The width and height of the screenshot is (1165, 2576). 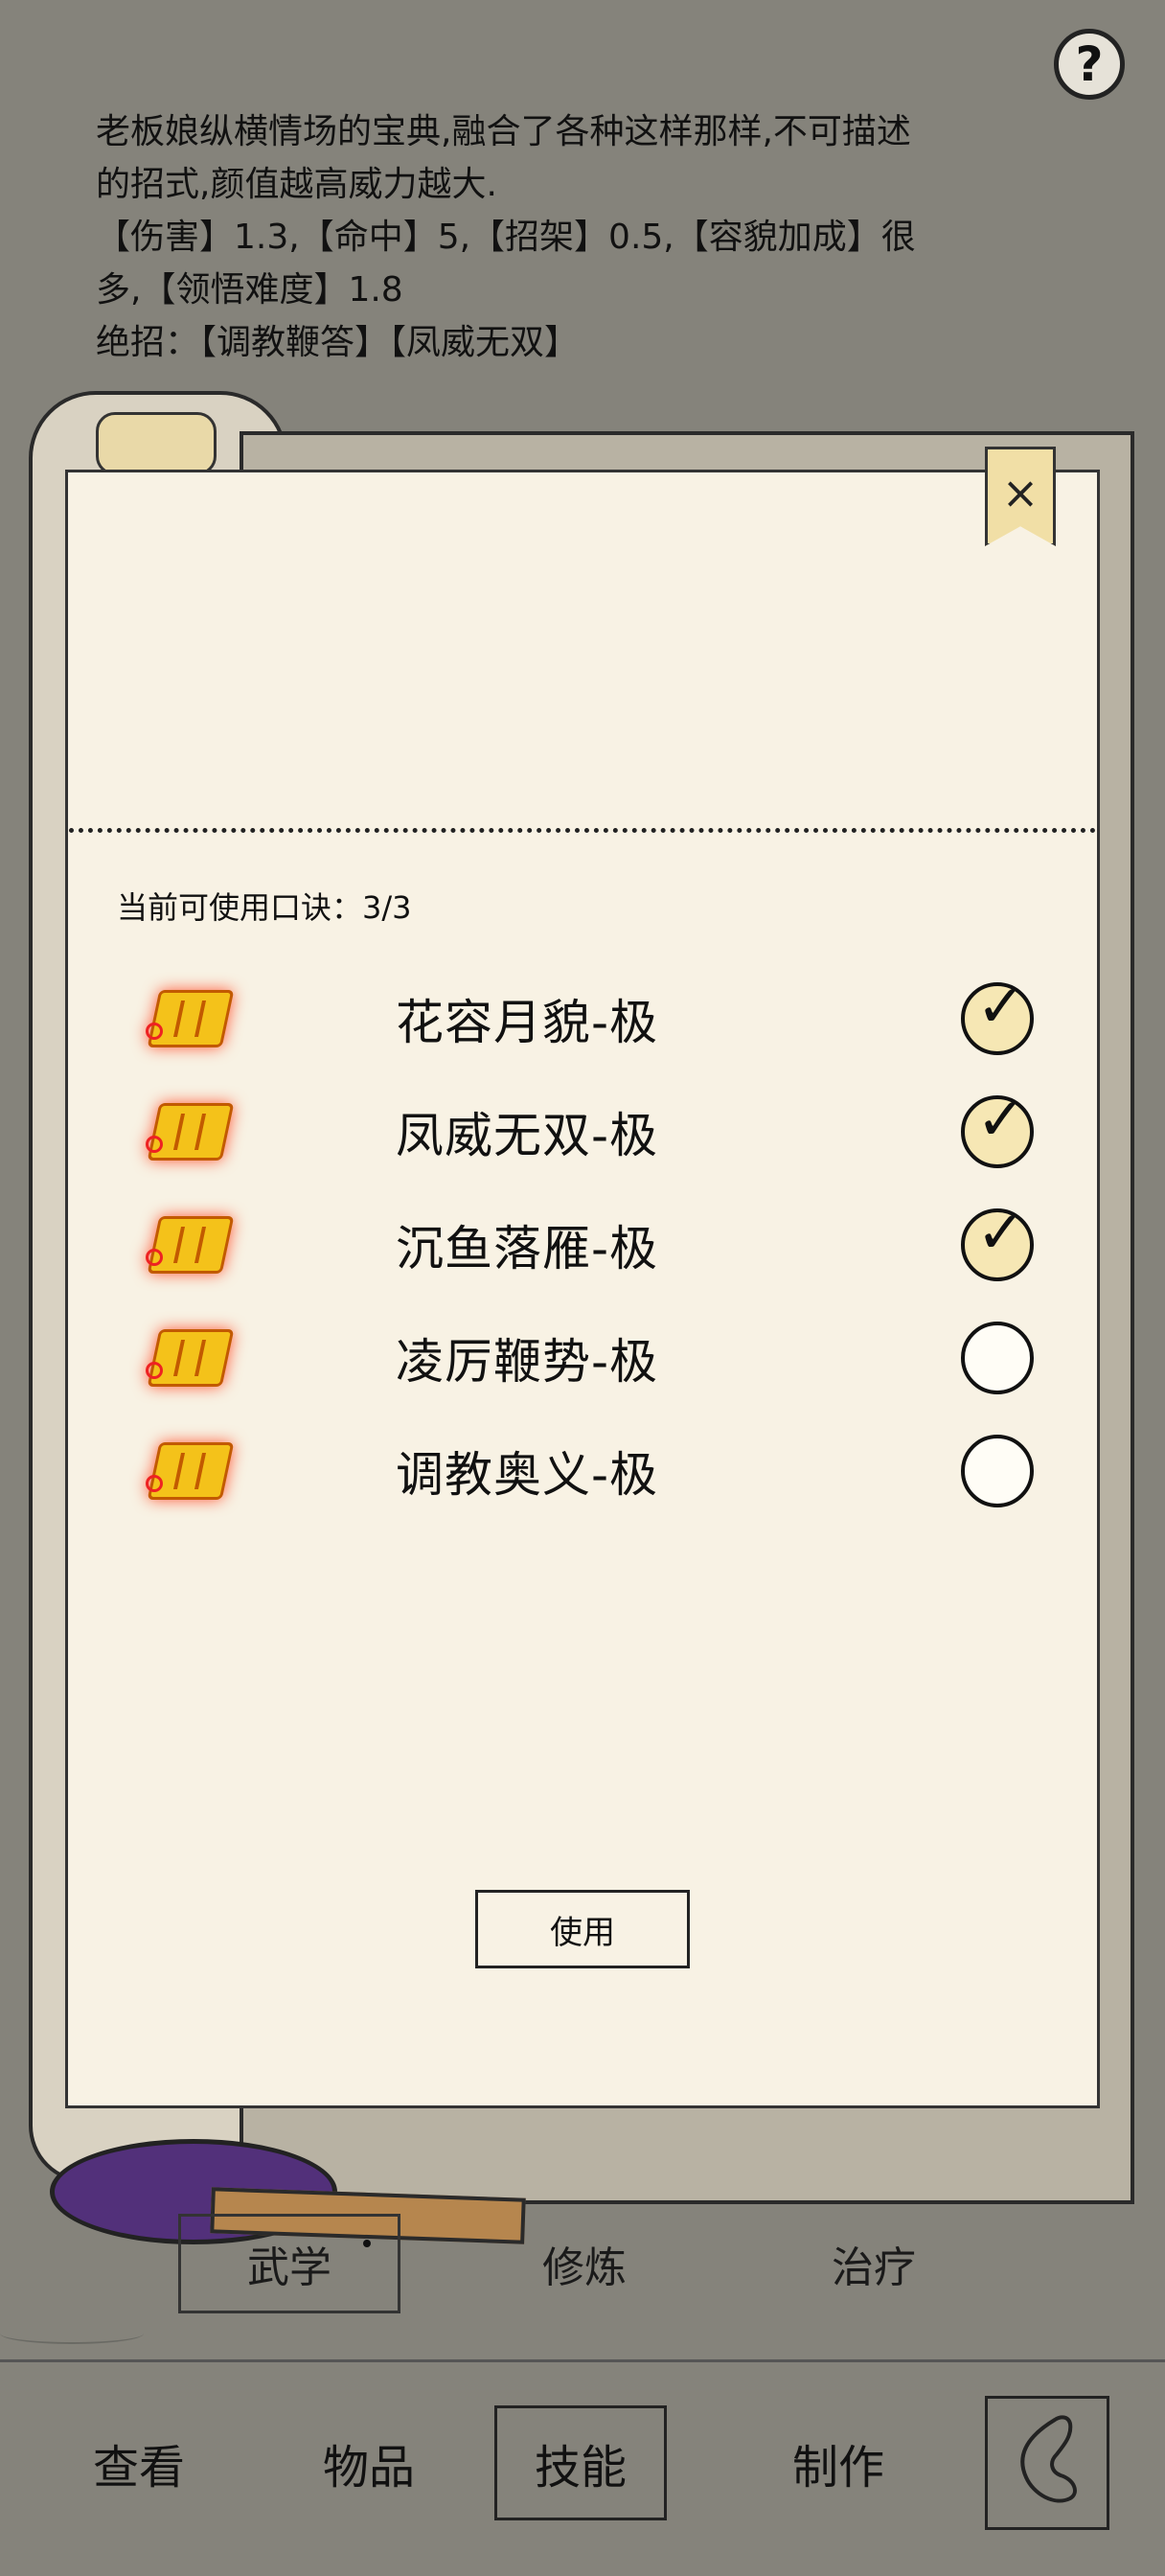 What do you see at coordinates (368, 2468) in the screenshot?
I see `nav-label: 物品` at bounding box center [368, 2468].